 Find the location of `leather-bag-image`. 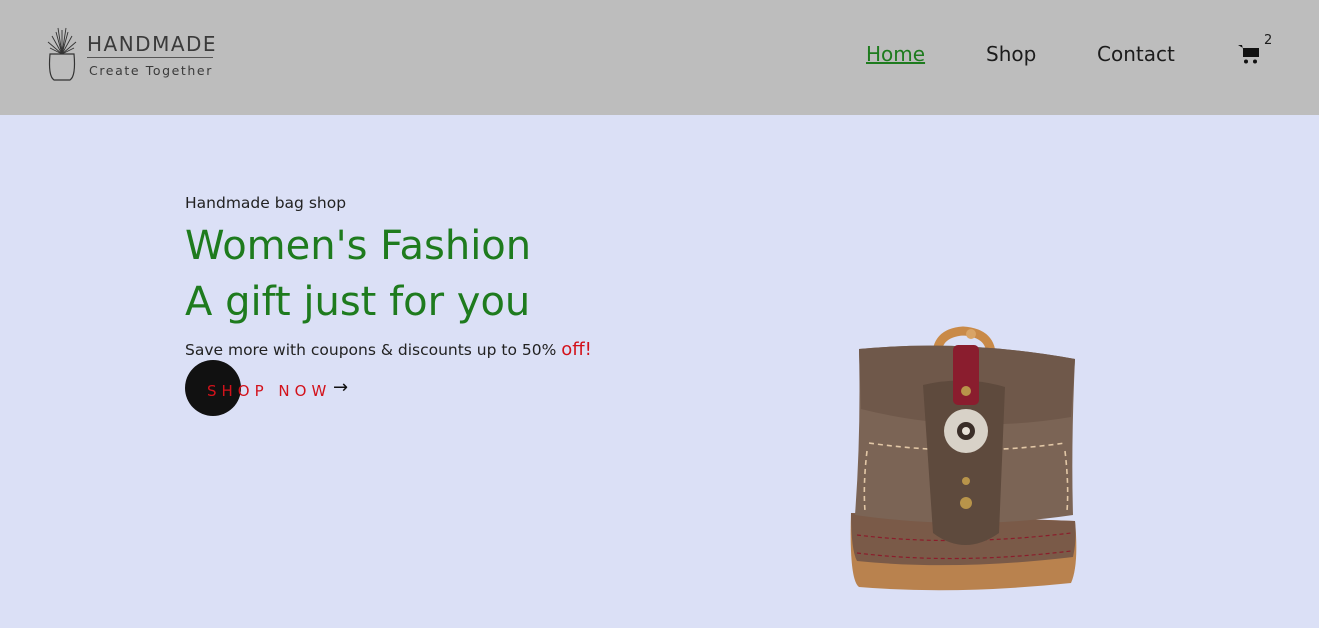

leather-bag-image is located at coordinates (963, 458).